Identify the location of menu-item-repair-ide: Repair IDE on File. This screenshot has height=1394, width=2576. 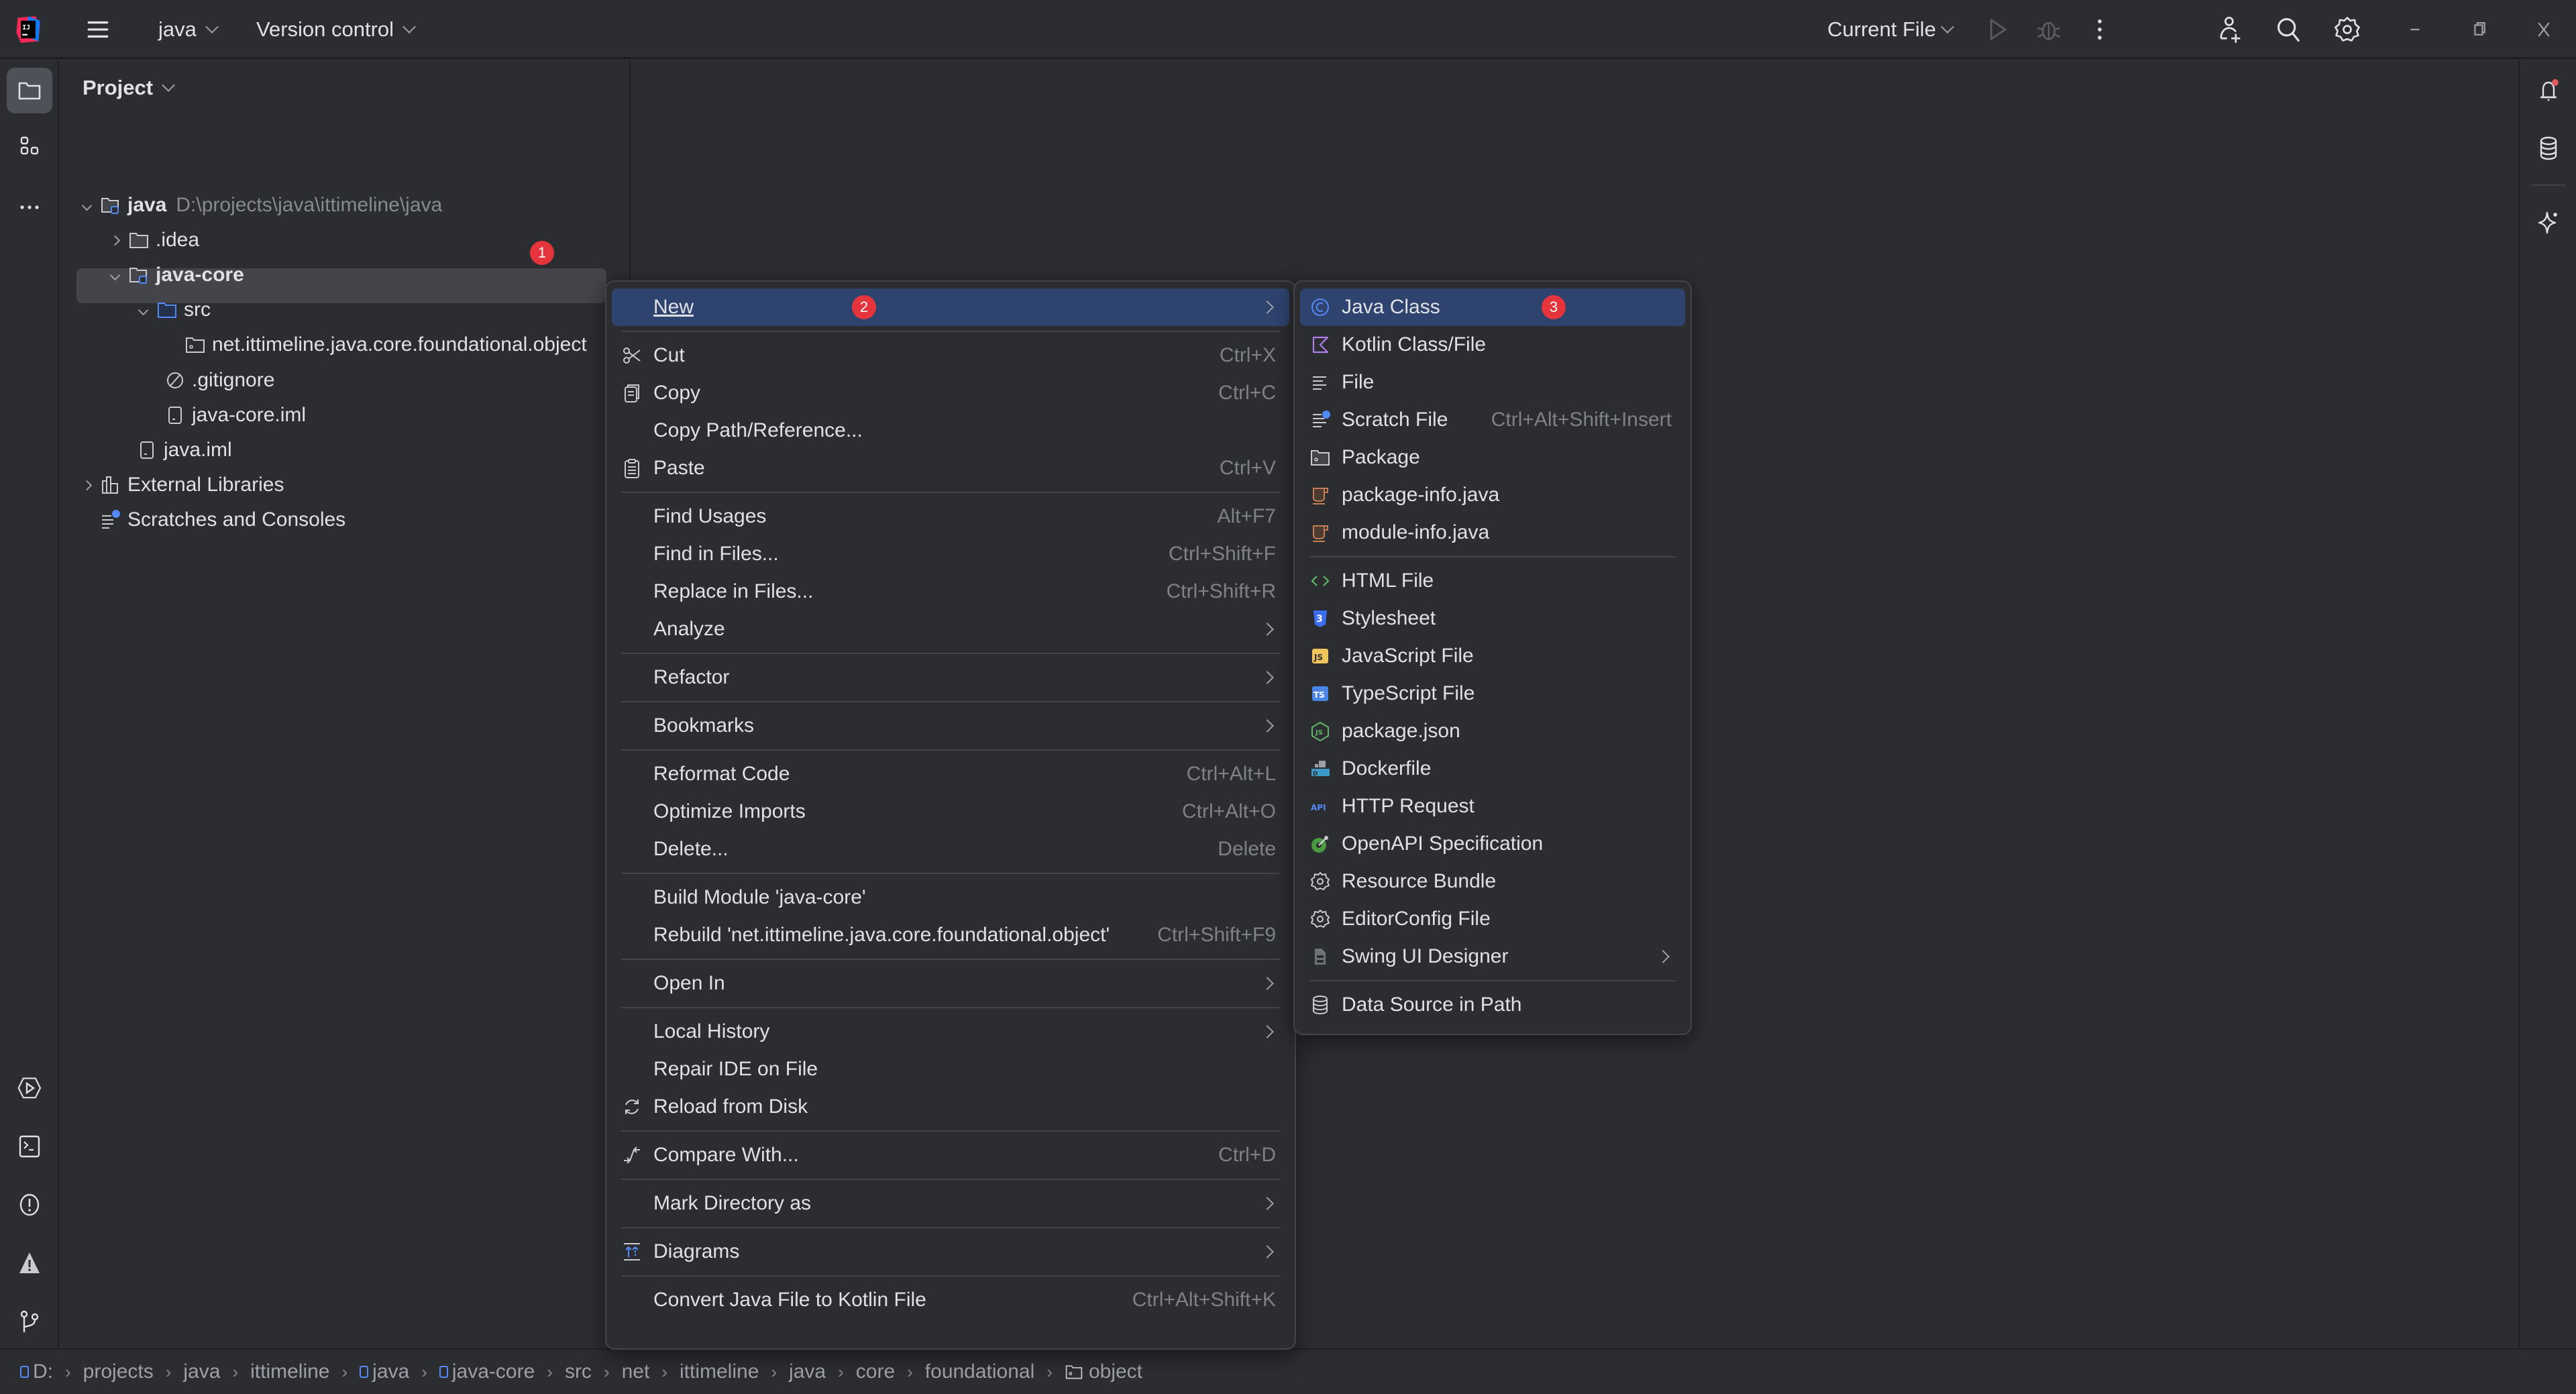
(950, 1069).